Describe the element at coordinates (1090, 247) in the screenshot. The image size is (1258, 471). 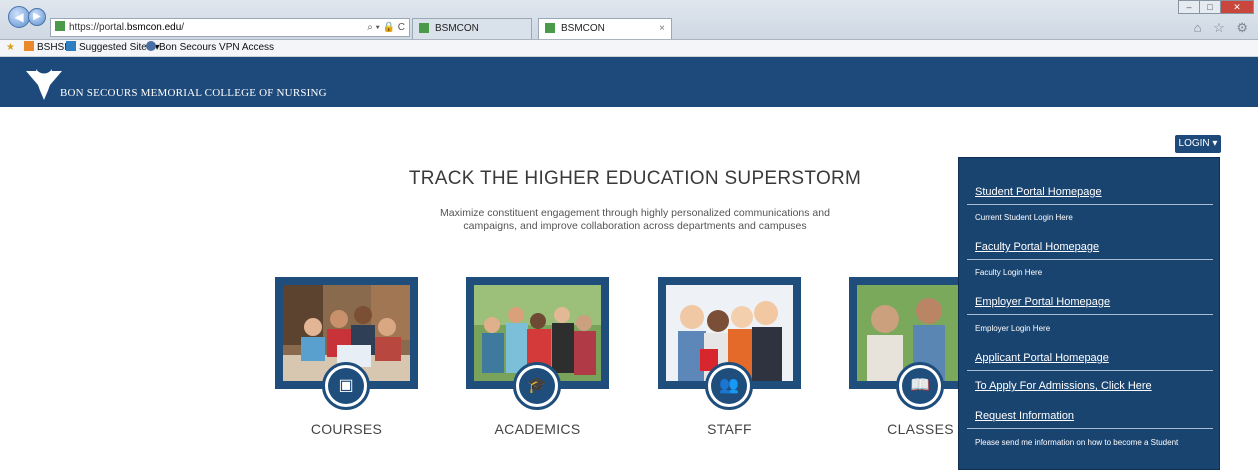
I see `faculty-portal-link: Faculty Portal Homepage` at that location.